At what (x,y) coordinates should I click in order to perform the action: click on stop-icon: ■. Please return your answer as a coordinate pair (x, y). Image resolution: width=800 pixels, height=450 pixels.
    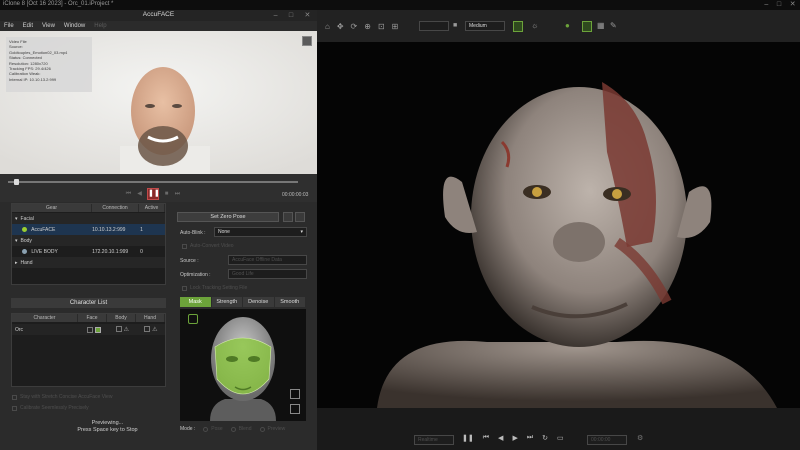
    Looking at the image, I should click on (166, 194).